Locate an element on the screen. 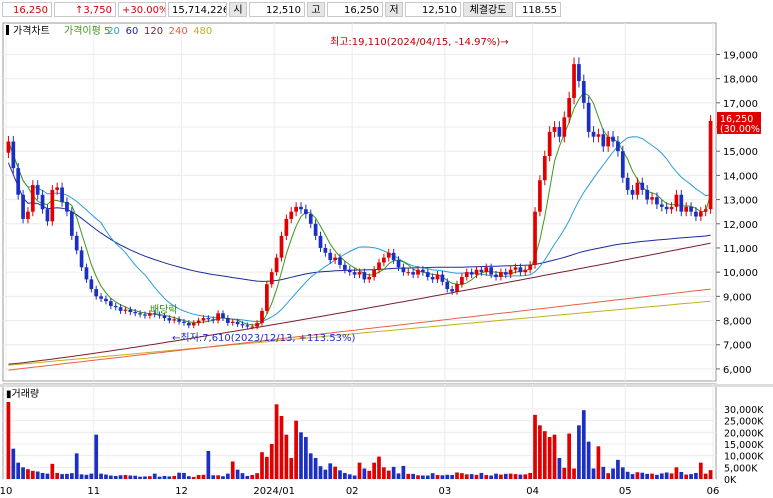 This screenshot has width=773, height=498. last-price-rate: (30.00%) is located at coordinates (742, 129).